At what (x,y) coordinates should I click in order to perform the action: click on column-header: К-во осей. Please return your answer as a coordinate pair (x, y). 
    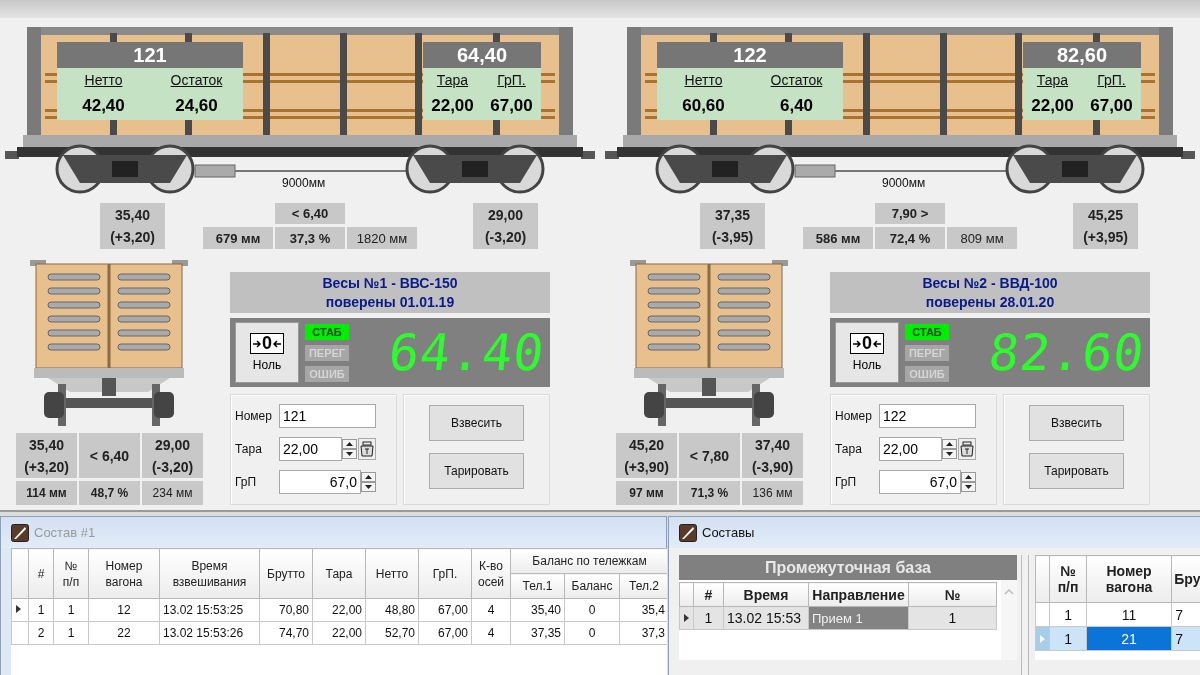
    Looking at the image, I should click on (491, 573).